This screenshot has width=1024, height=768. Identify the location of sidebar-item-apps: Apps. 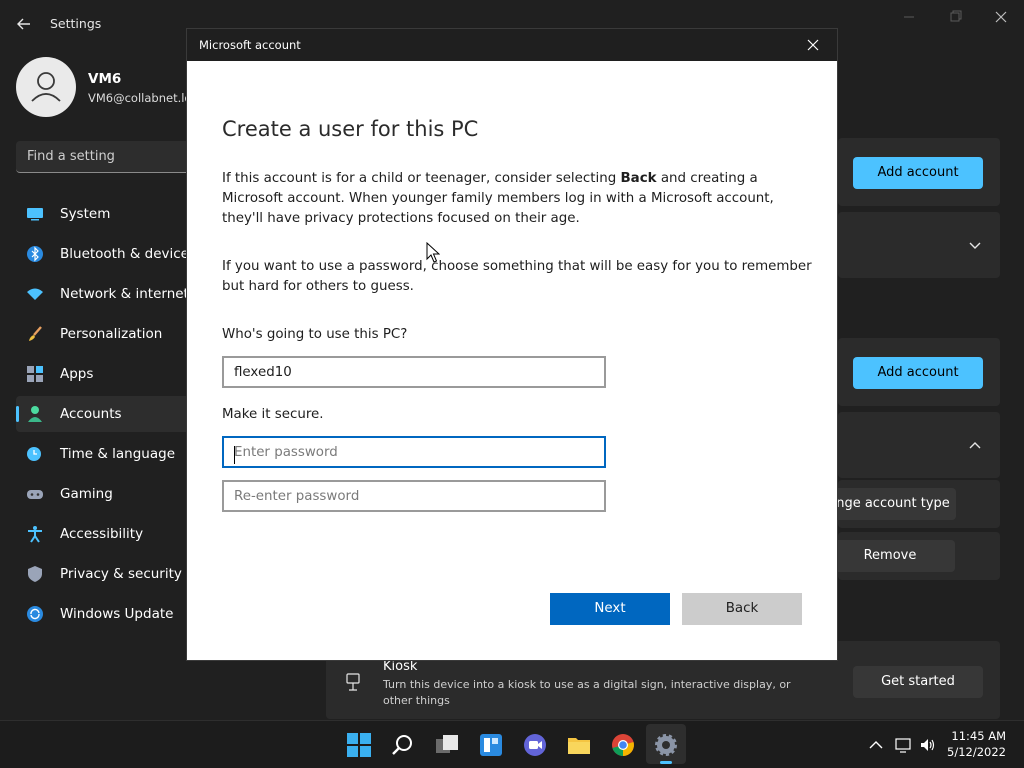
(105, 374).